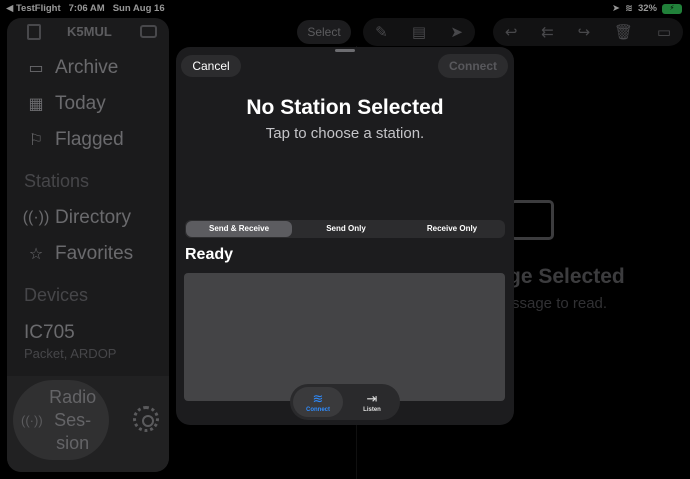  I want to click on connect-button: Connect, so click(473, 66).